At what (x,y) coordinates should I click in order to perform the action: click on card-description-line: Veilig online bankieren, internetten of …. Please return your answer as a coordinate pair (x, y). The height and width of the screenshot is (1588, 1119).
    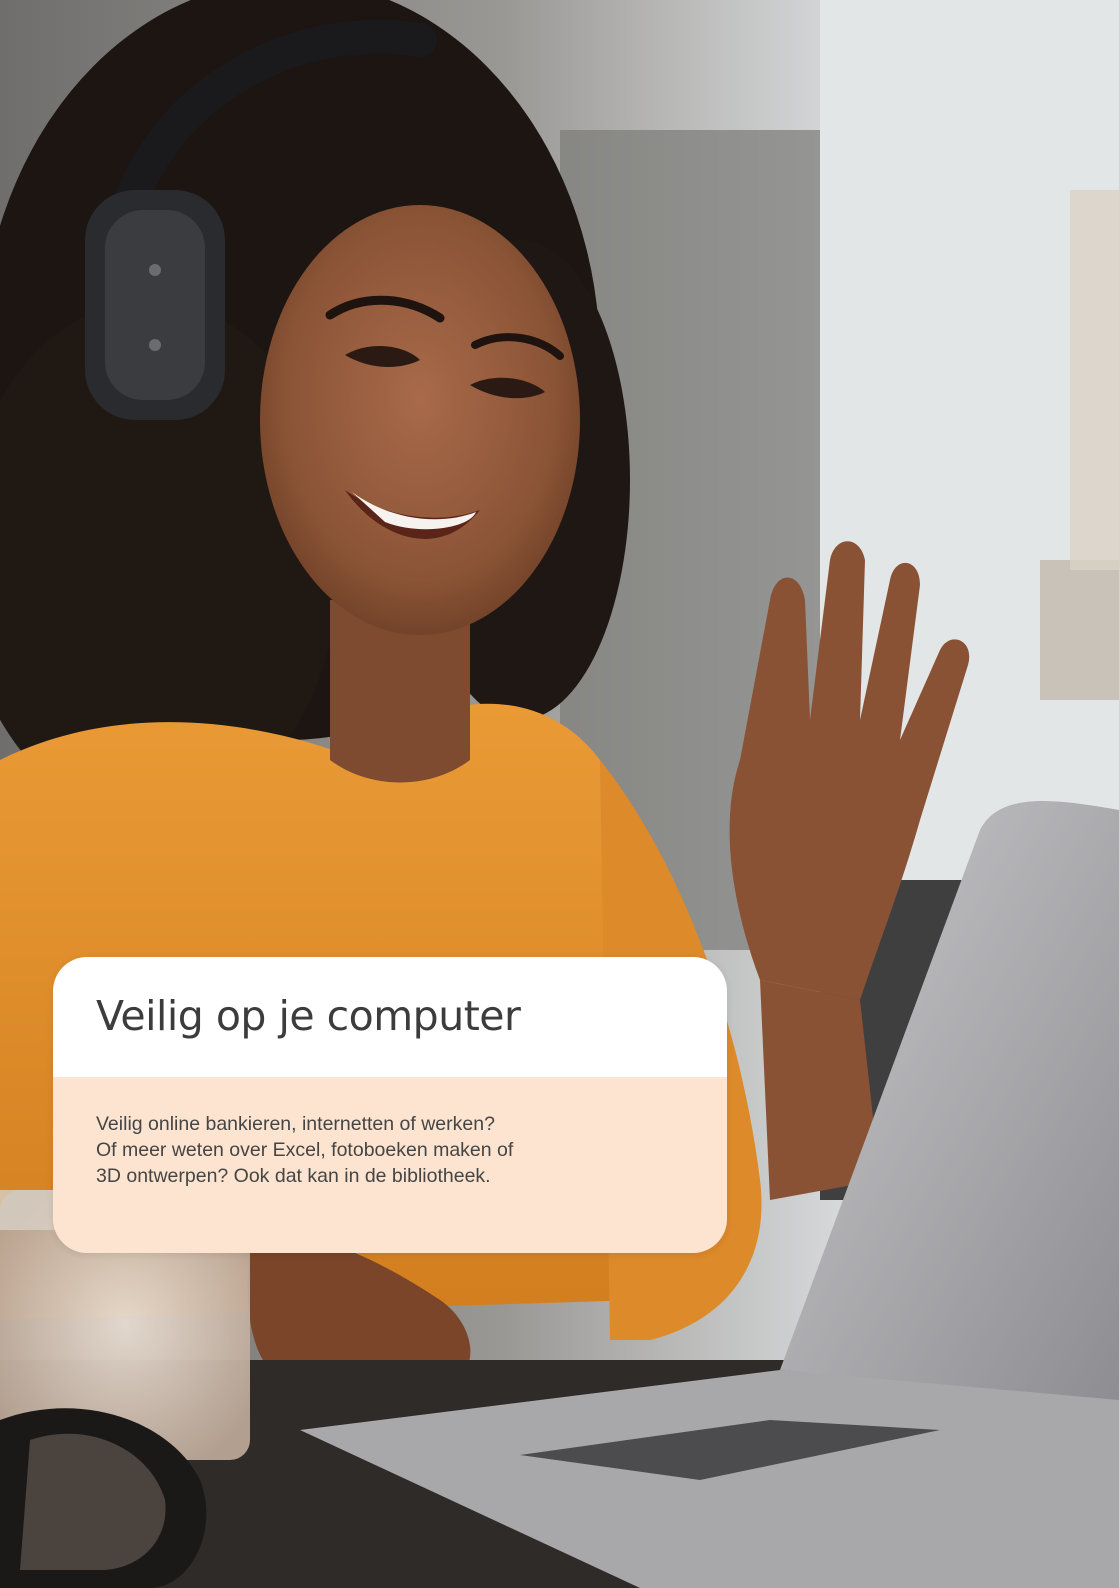
    Looking at the image, I should click on (295, 1124).